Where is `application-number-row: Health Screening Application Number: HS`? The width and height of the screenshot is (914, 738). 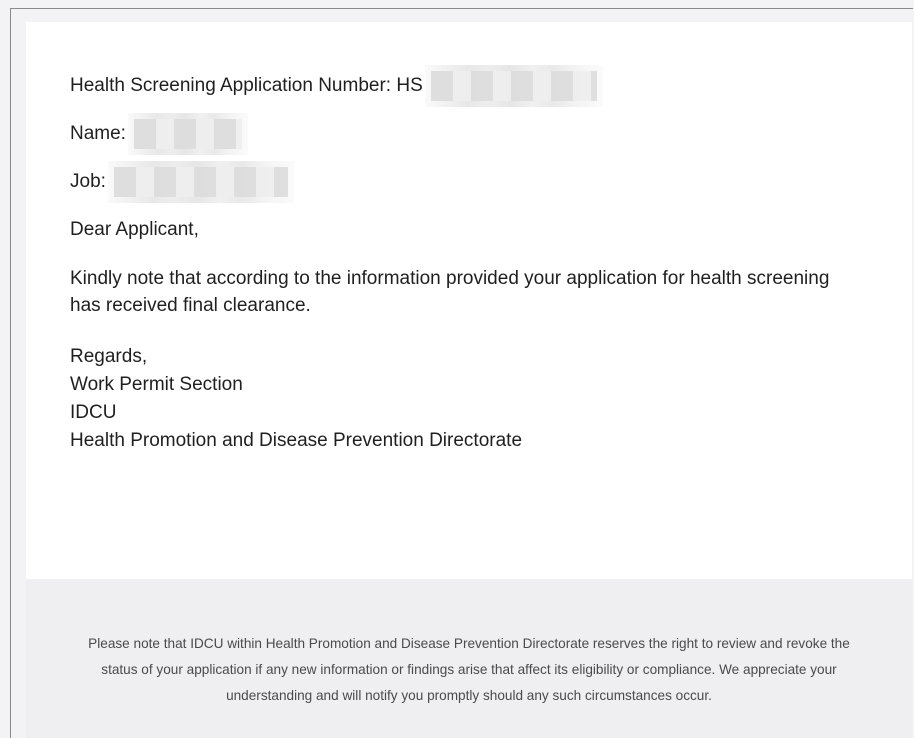
application-number-row: Health Screening Application Number: HS is located at coordinates (469, 86).